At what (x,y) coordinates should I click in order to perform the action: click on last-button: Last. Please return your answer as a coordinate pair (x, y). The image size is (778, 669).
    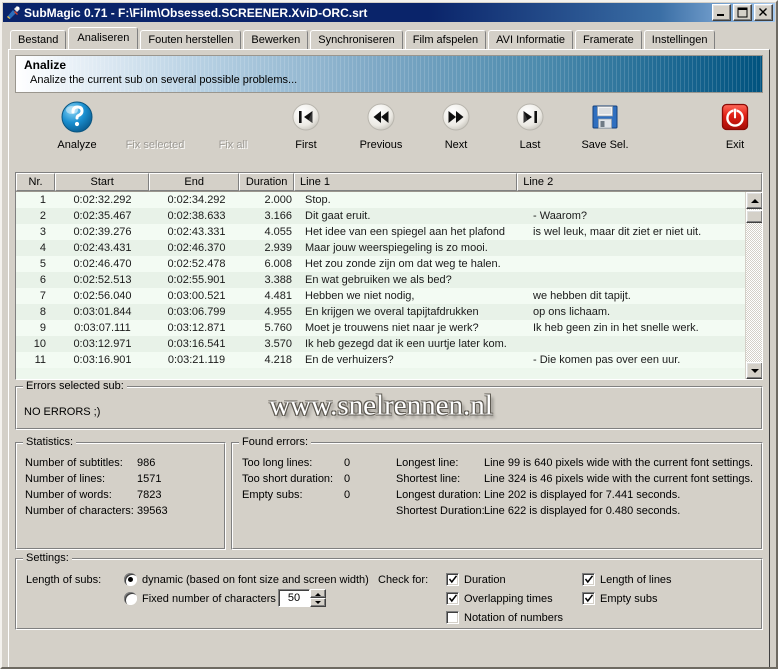
    Looking at the image, I should click on (530, 124).